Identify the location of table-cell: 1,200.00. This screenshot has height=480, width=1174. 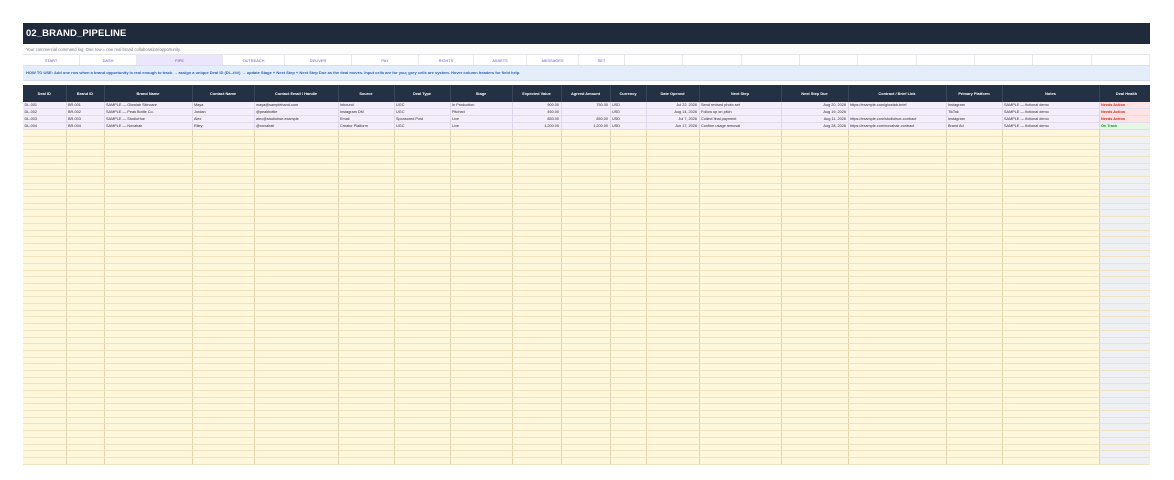
(537, 126).